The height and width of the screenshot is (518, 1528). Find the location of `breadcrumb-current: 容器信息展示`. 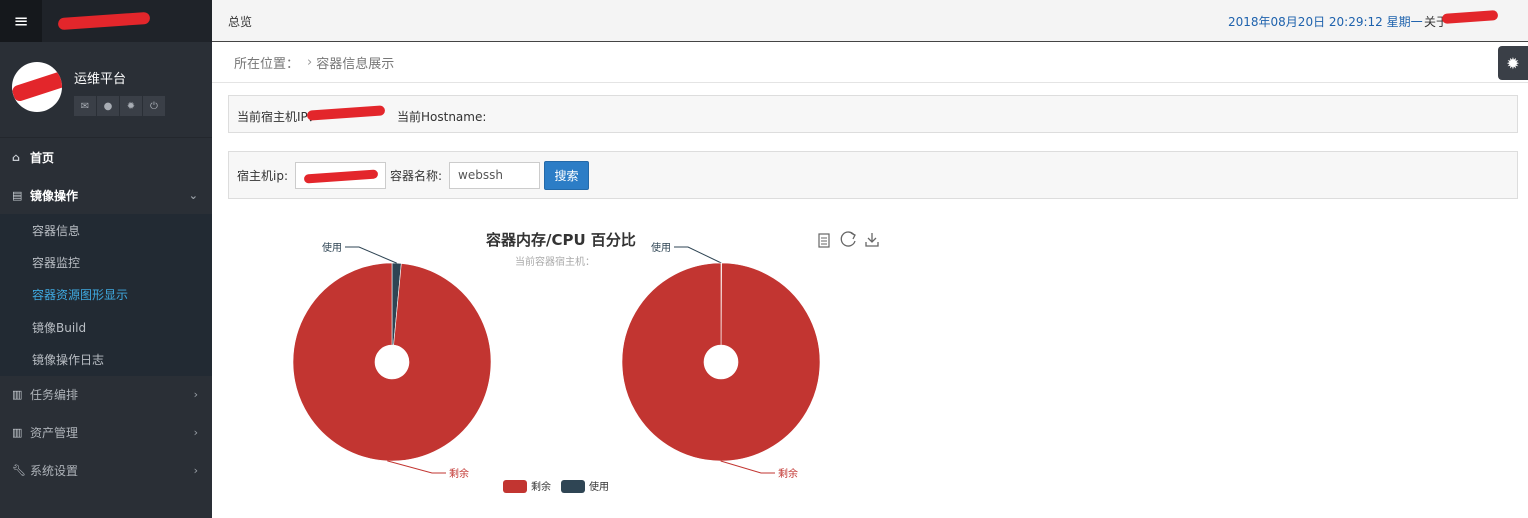

breadcrumb-current: 容器信息展示 is located at coordinates (355, 64).